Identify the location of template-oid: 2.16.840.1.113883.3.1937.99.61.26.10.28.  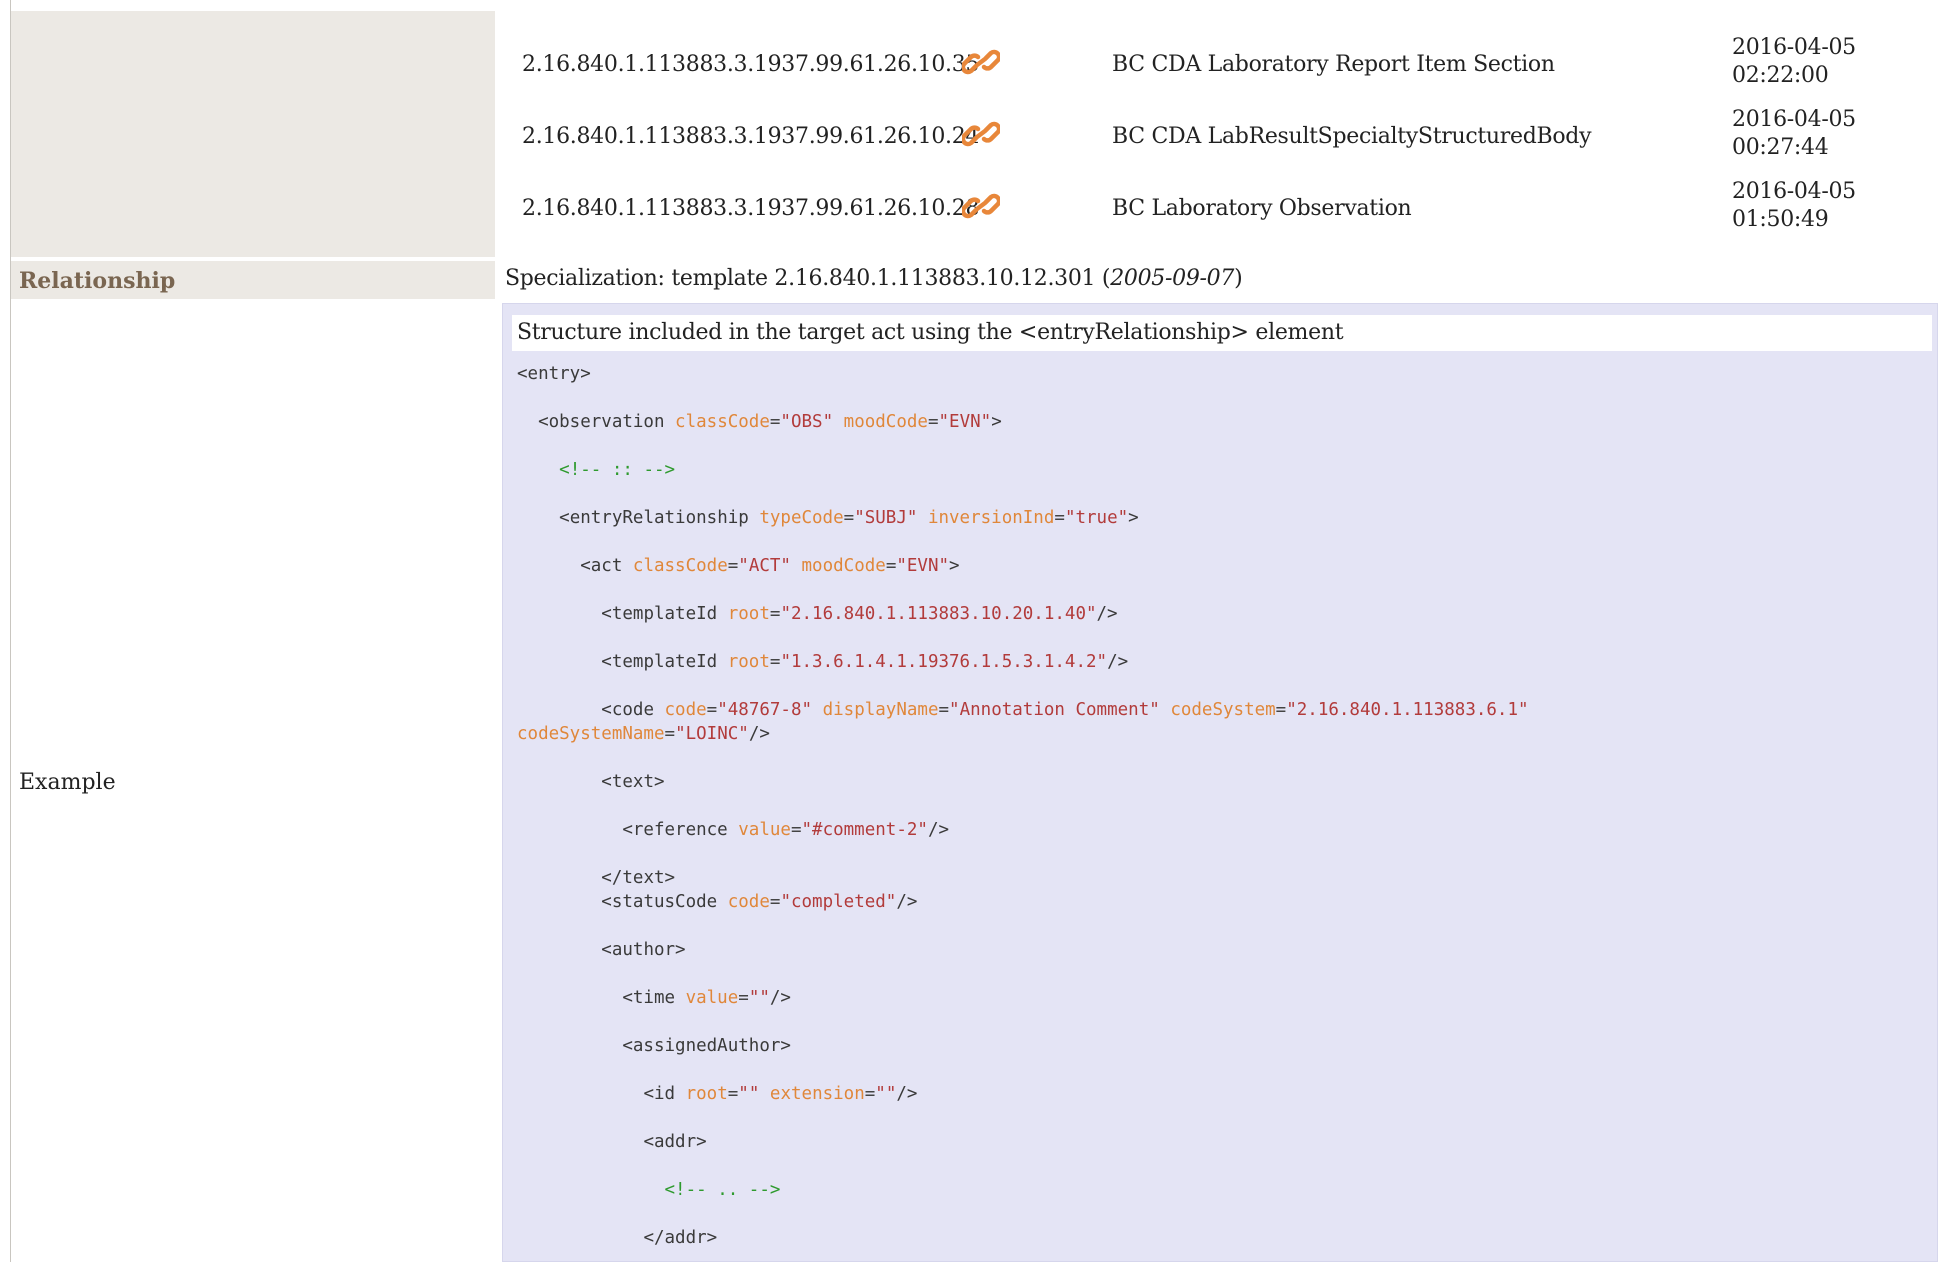
(751, 208).